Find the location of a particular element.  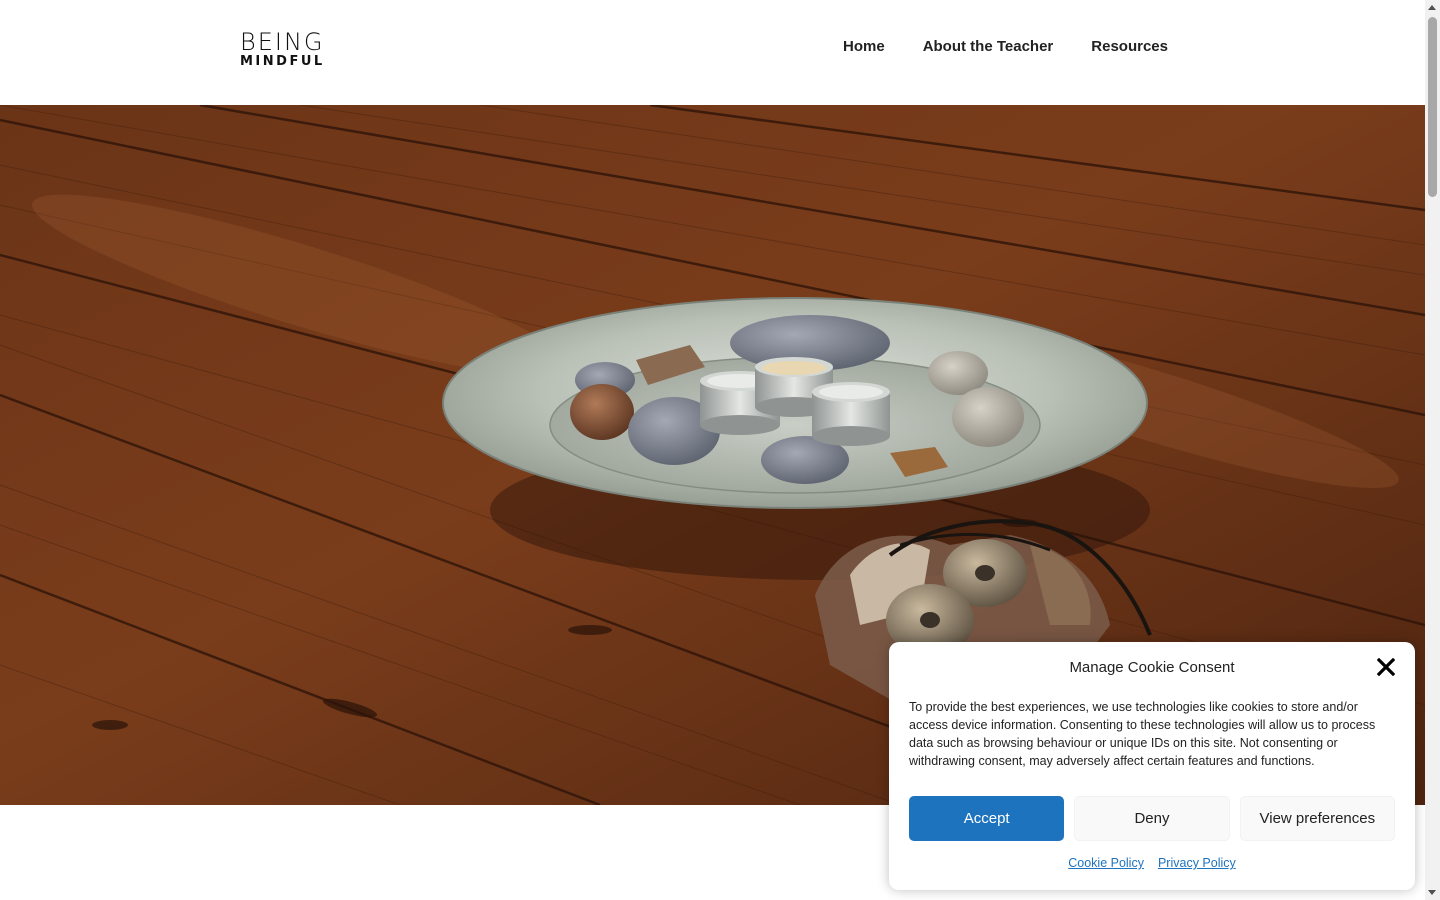

deny-button: Deny is located at coordinates (1152, 818).